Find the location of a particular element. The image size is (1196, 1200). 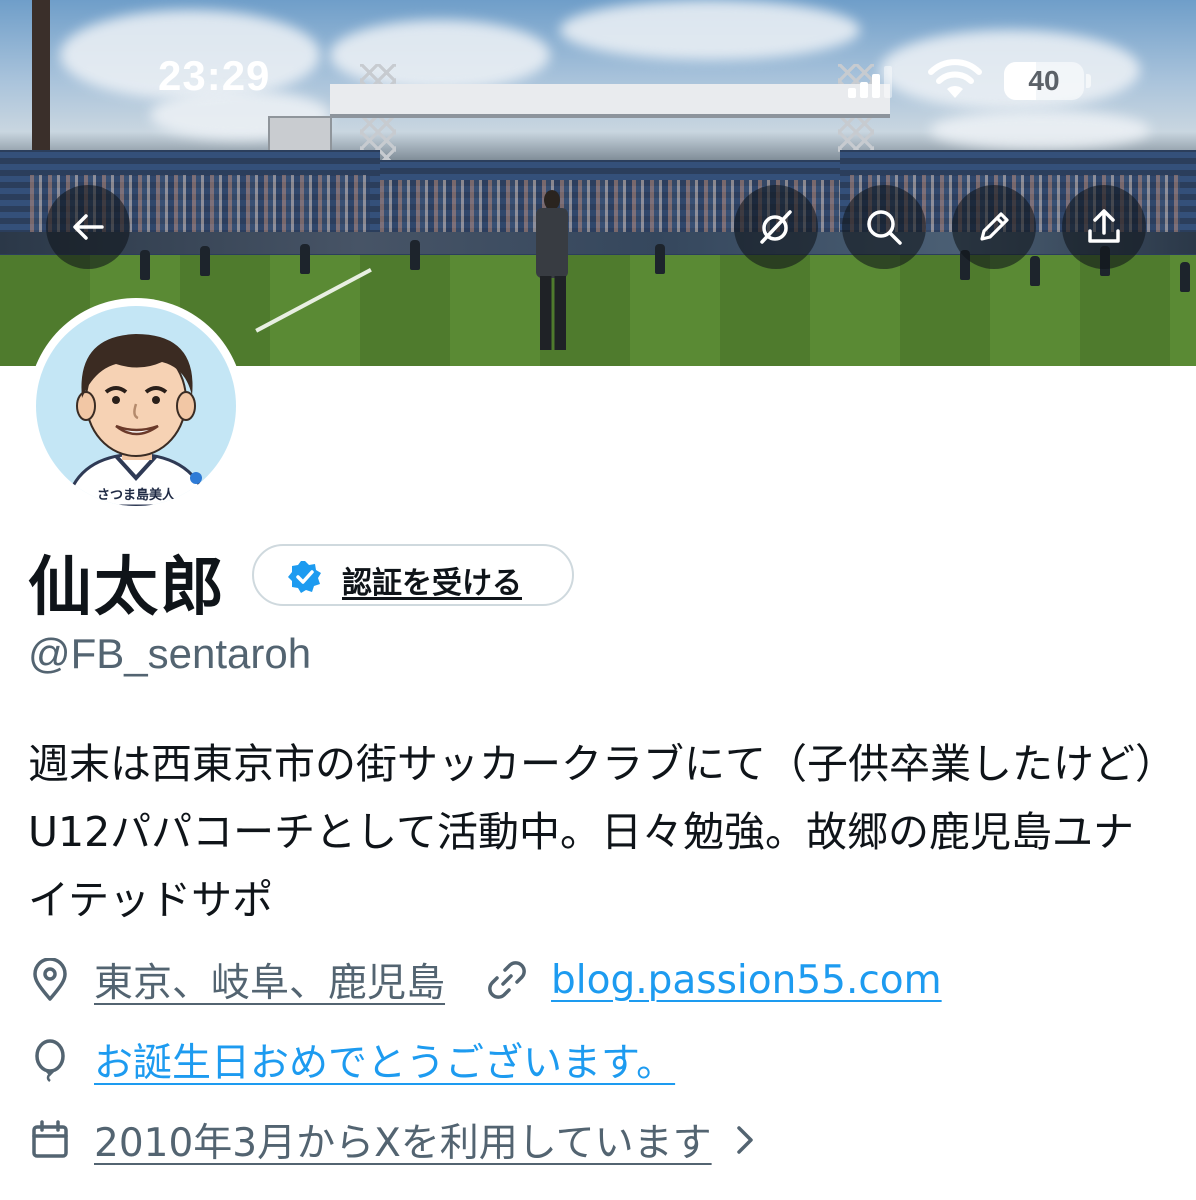

battery-icon: 40 is located at coordinates (1044, 81).